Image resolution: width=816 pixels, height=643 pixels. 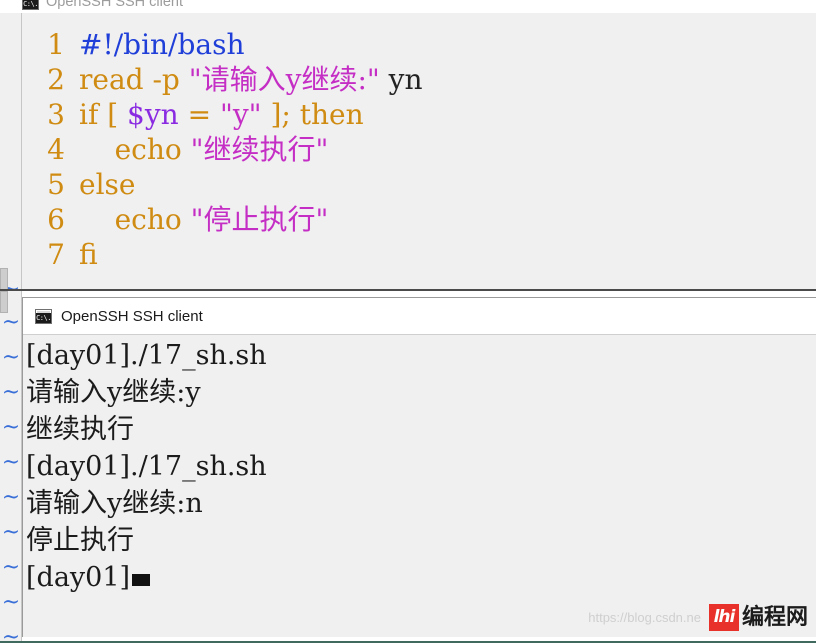 What do you see at coordinates (56, 254) in the screenshot?
I see `code-line-number: 7` at bounding box center [56, 254].